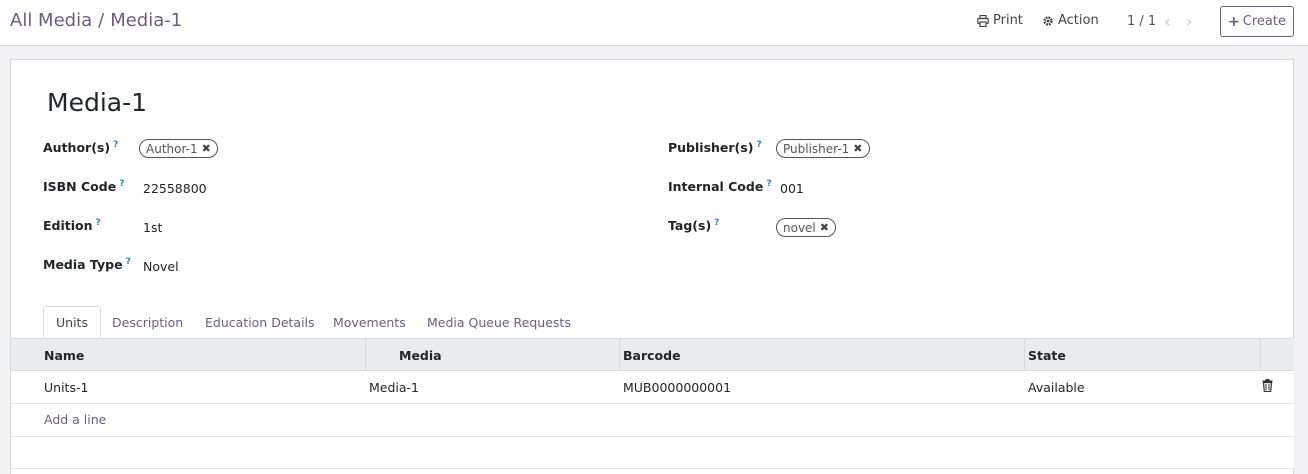 Image resolution: width=1308 pixels, height=474 pixels. What do you see at coordinates (188, 355) in the screenshot?
I see `column-header-name: Name` at bounding box center [188, 355].